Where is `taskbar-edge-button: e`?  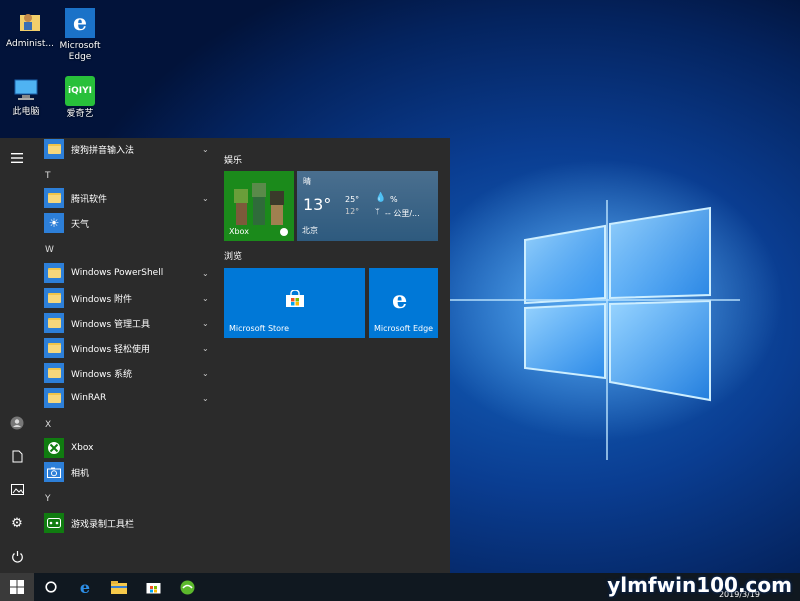 taskbar-edge-button: e is located at coordinates (85, 587).